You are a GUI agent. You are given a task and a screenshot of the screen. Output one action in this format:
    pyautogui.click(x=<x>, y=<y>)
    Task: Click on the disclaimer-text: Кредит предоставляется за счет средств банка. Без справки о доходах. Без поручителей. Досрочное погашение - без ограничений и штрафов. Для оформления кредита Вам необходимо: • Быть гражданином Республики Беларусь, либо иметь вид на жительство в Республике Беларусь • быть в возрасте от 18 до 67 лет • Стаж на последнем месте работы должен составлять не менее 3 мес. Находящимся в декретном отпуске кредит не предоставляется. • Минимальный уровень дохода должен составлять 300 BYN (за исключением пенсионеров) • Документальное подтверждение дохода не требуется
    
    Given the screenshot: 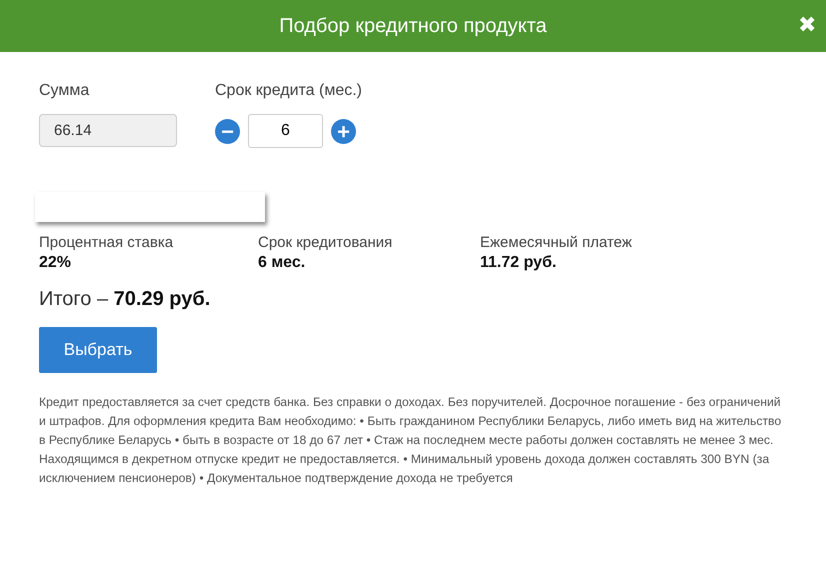 What is the action you would take?
    pyautogui.click(x=410, y=440)
    